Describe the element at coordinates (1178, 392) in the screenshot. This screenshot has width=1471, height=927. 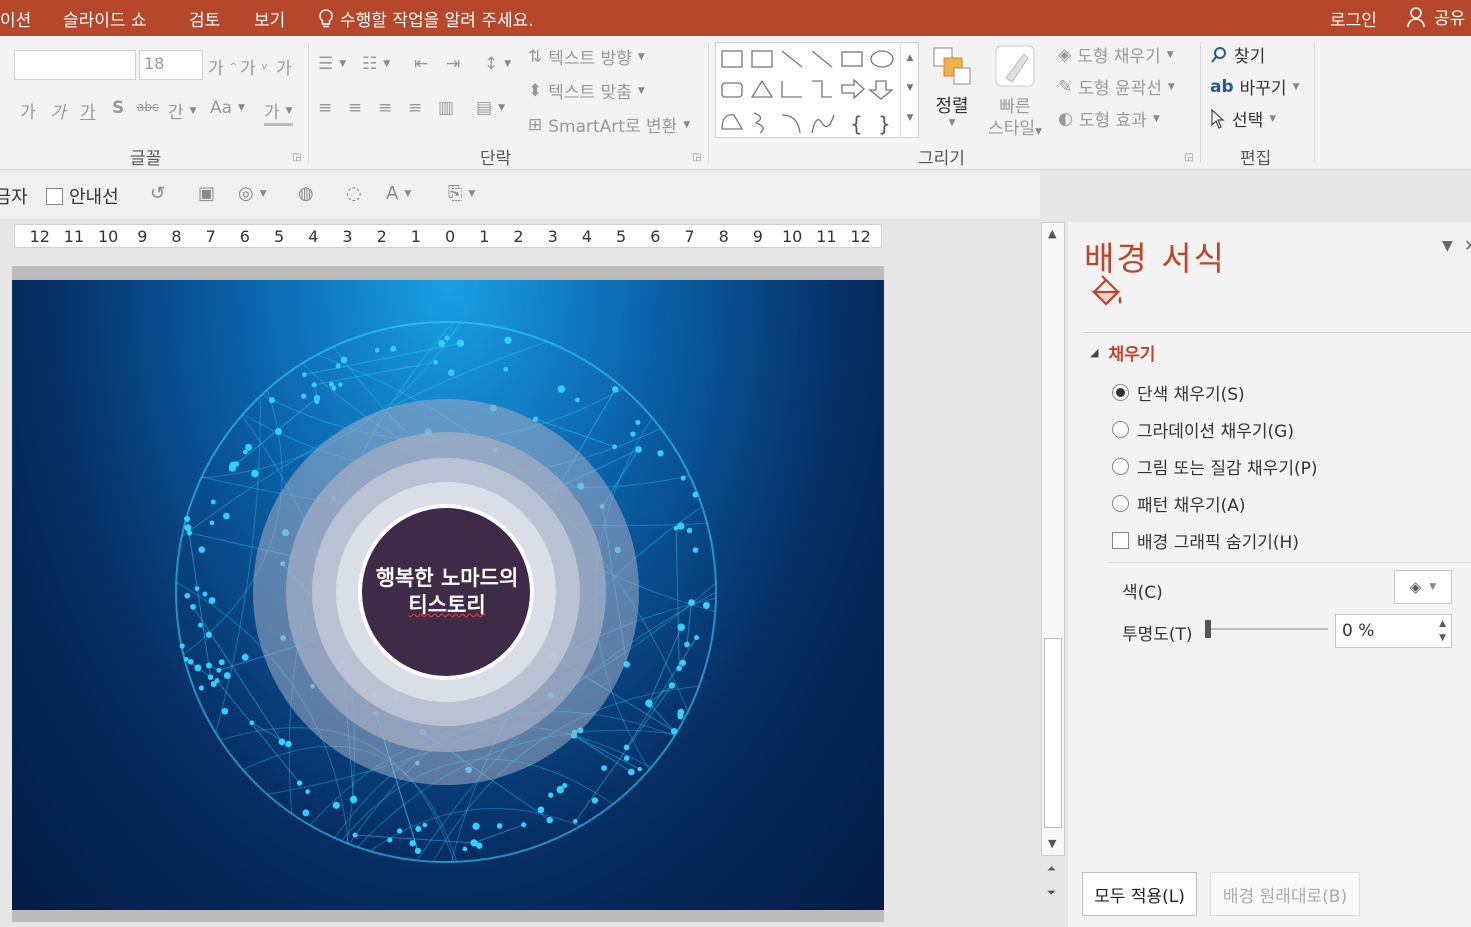
I see `solid-fill-option: 단색 채우기(S)` at that location.